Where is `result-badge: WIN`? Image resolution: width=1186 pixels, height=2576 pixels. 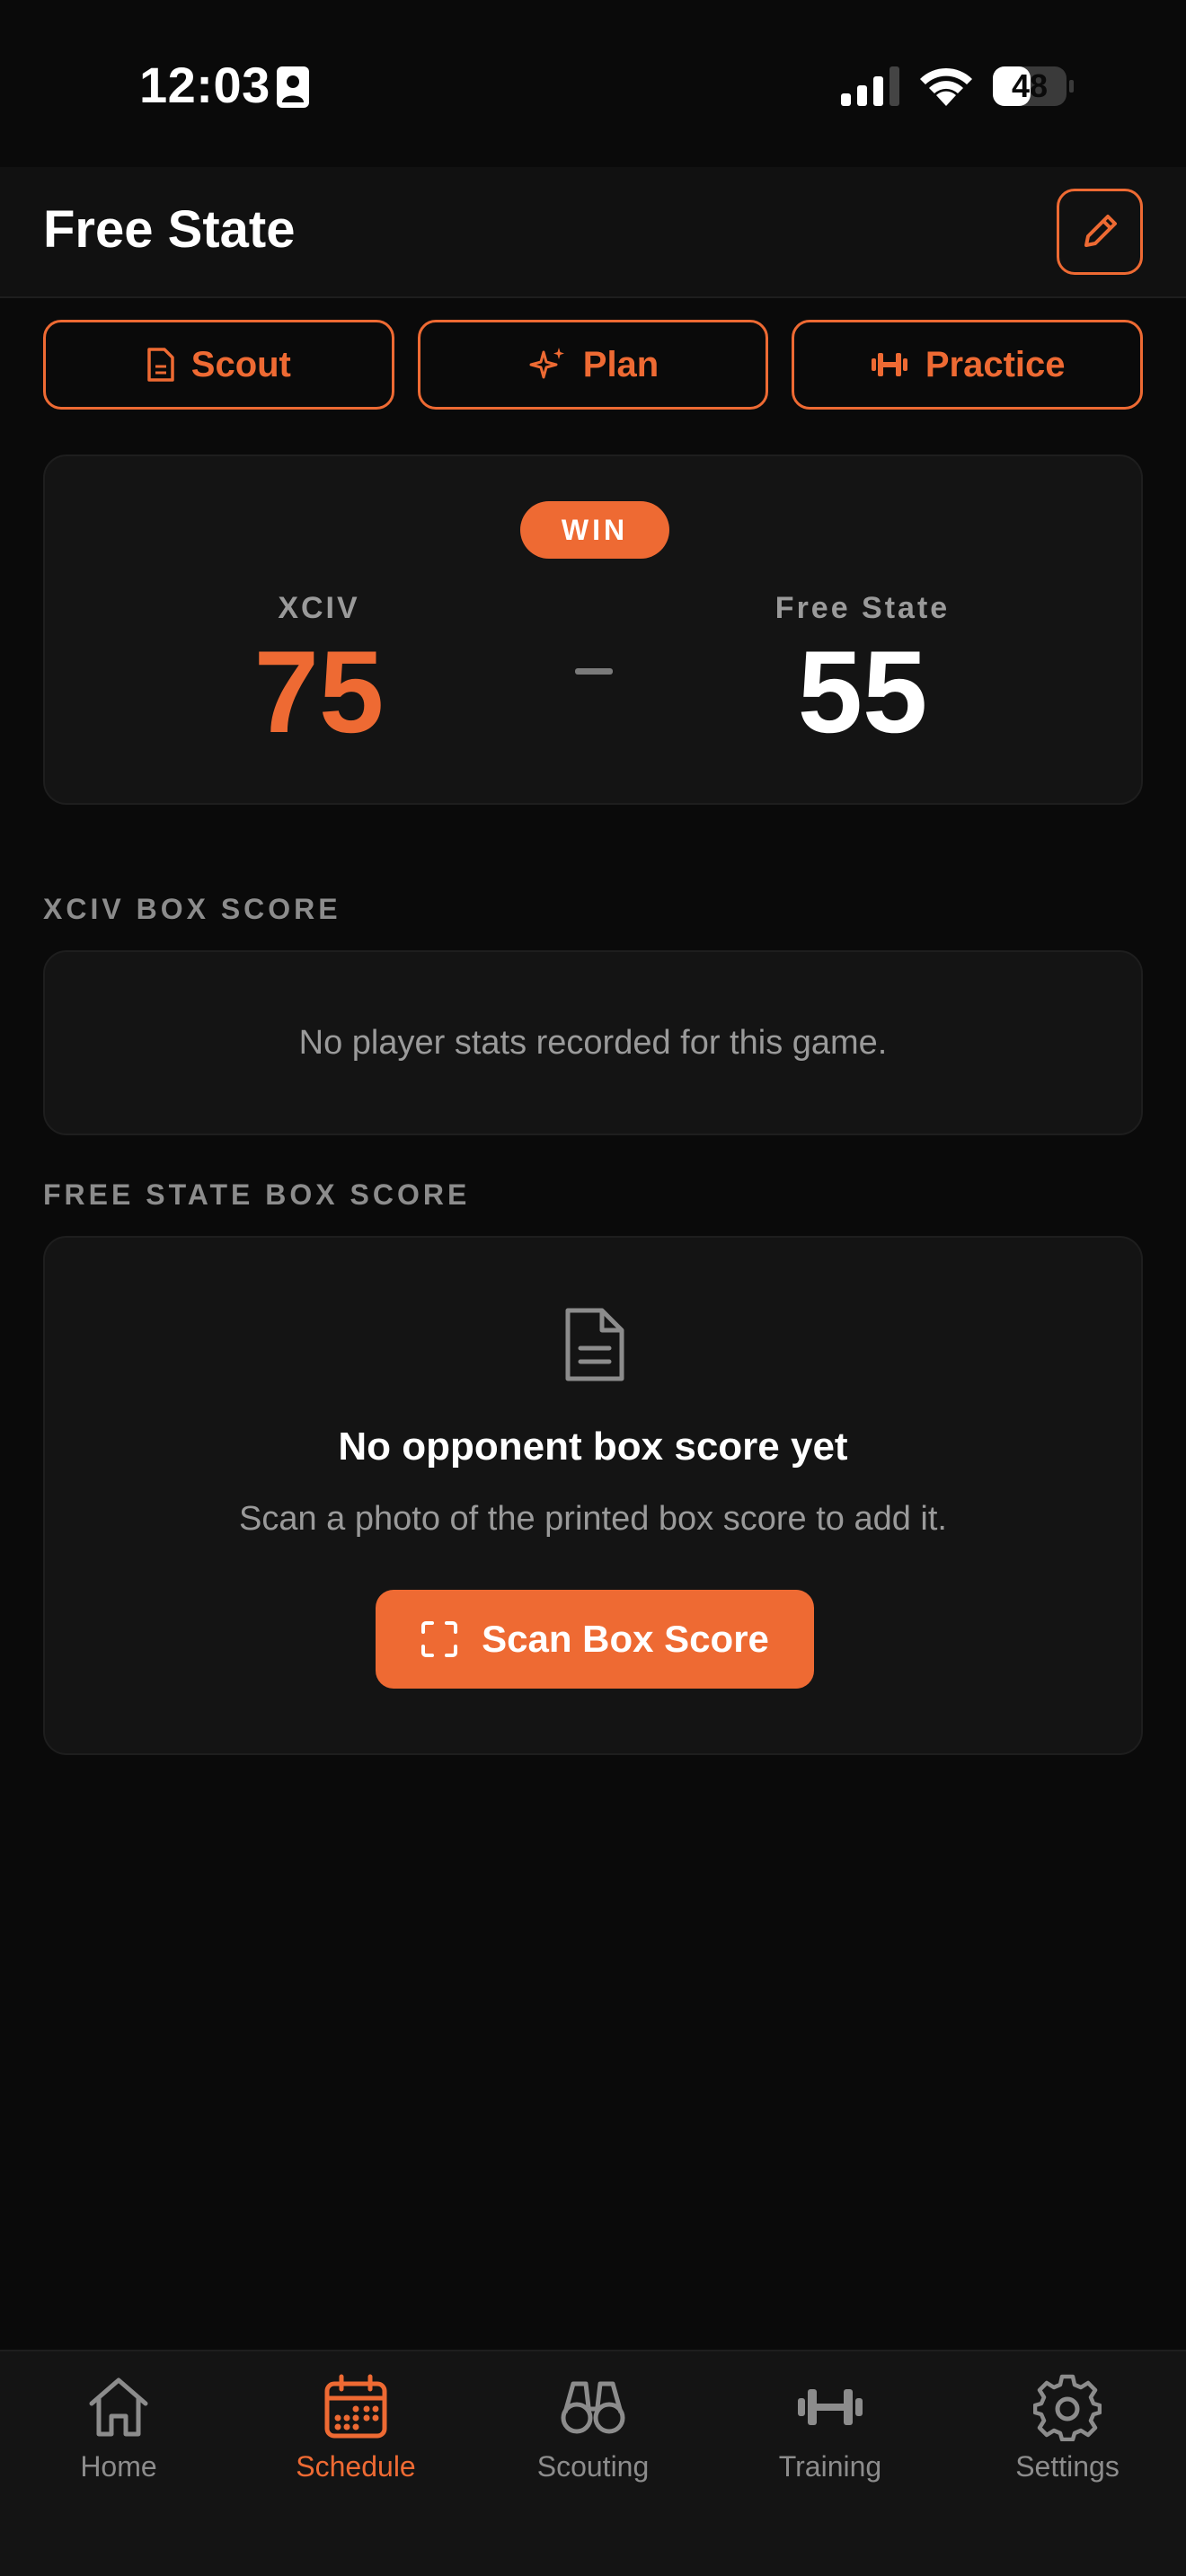
result-badge: WIN is located at coordinates (594, 530).